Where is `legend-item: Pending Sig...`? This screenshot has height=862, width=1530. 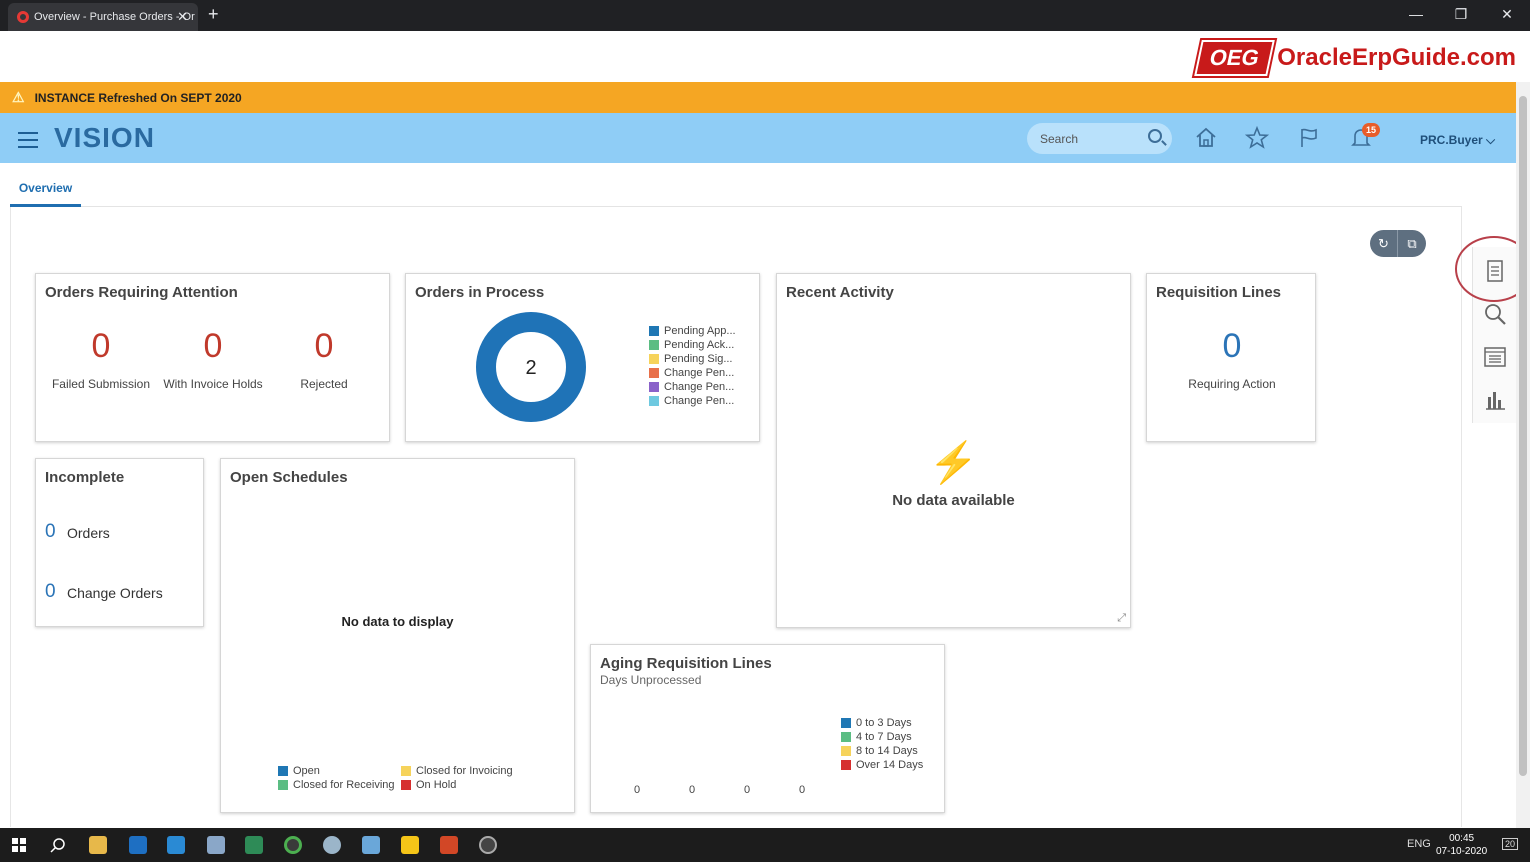 legend-item: Pending Sig... is located at coordinates (691, 359).